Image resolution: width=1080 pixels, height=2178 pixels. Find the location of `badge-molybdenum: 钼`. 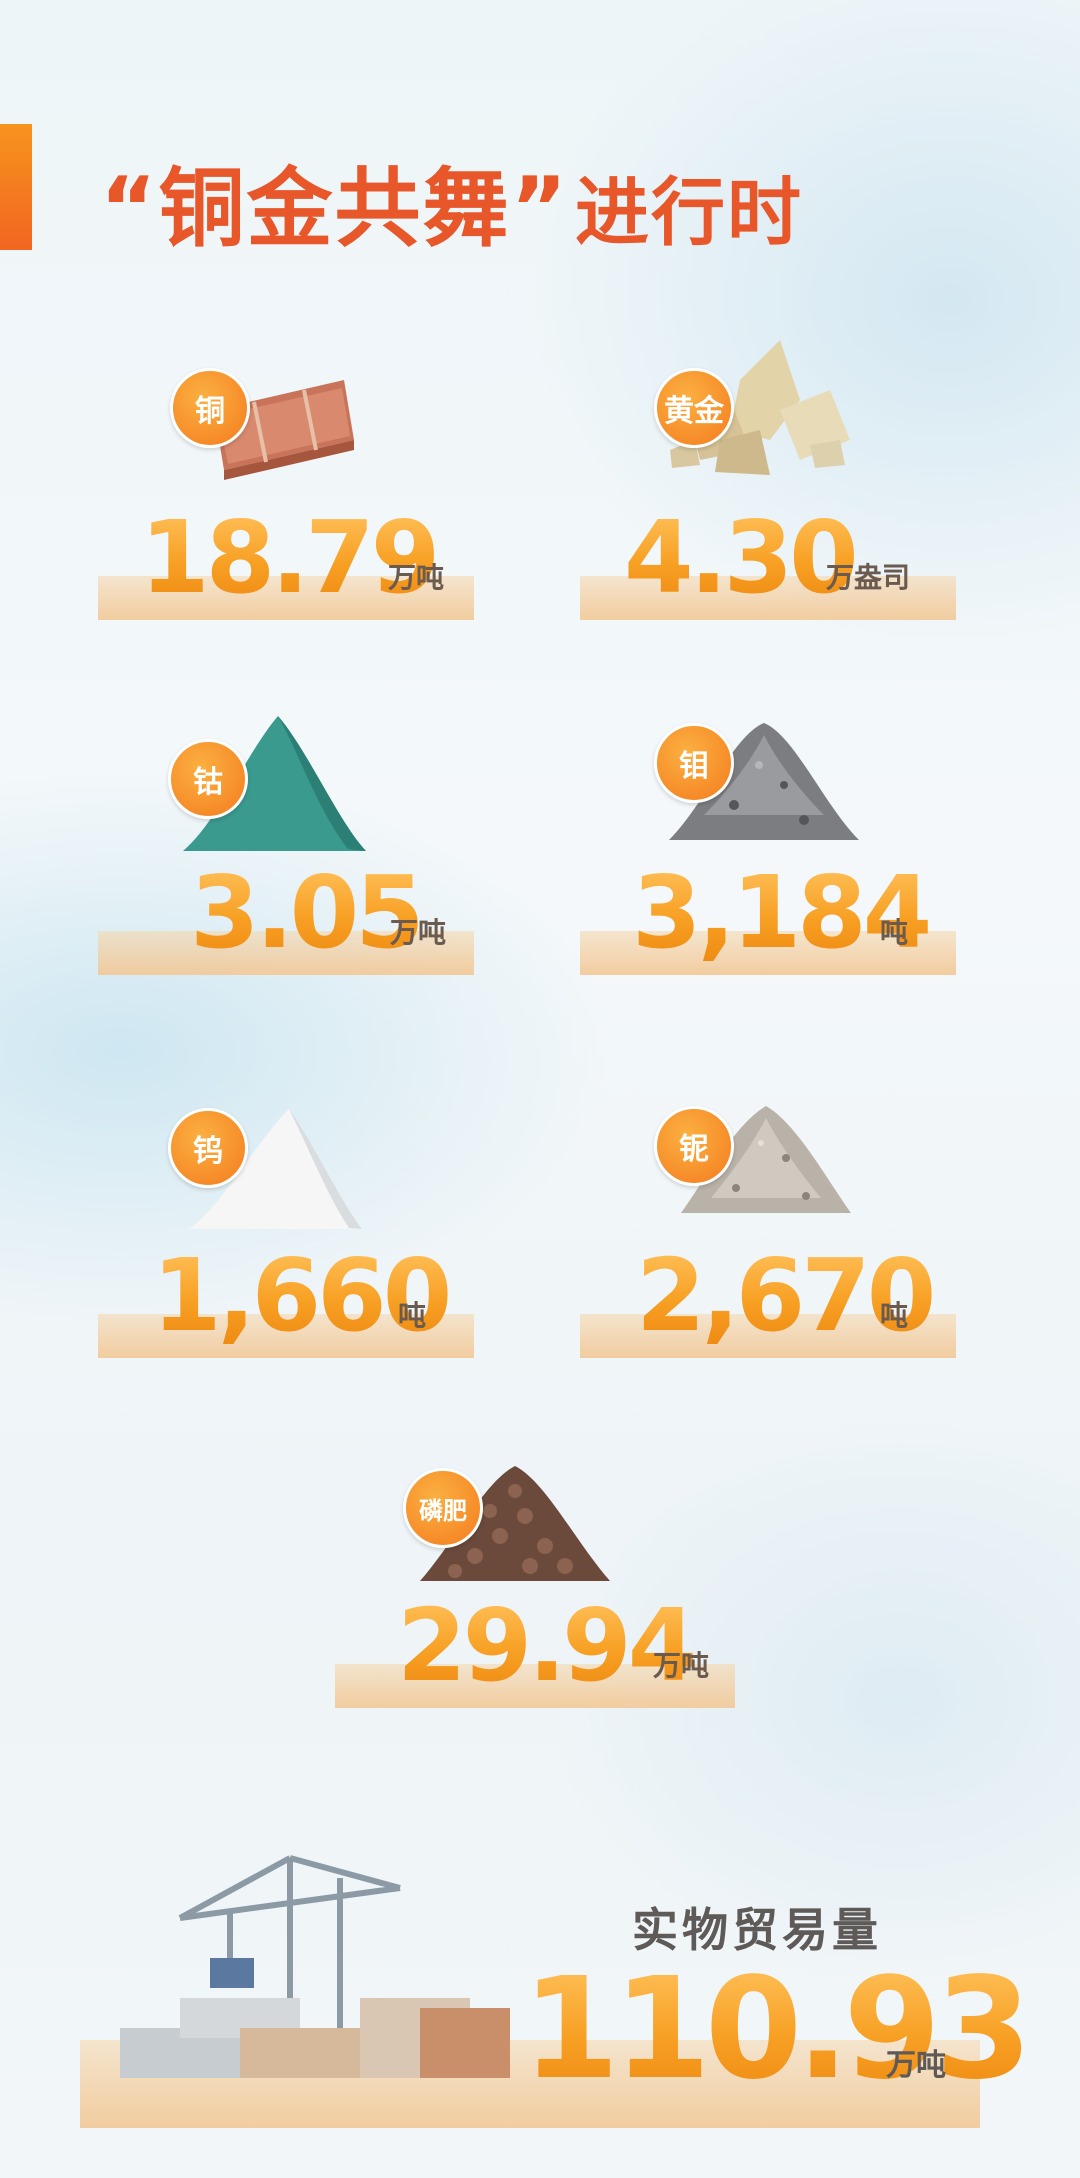

badge-molybdenum: 钼 is located at coordinates (694, 763).